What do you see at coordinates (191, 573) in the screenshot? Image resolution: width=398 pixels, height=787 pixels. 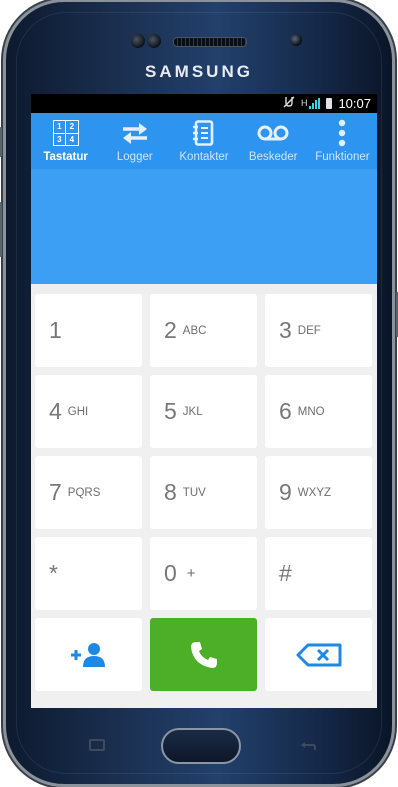 I see `key-letters: +` at bounding box center [191, 573].